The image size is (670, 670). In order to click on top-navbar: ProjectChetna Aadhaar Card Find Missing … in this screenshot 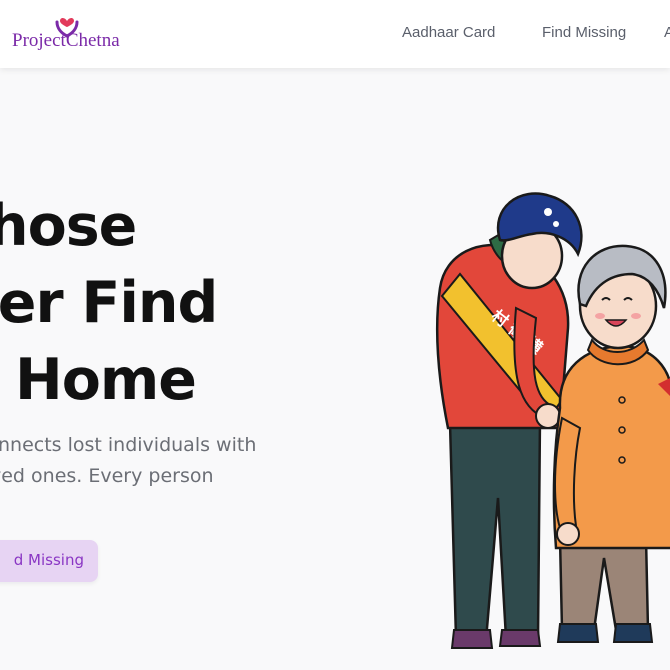, I will do `click(335, 34)`.